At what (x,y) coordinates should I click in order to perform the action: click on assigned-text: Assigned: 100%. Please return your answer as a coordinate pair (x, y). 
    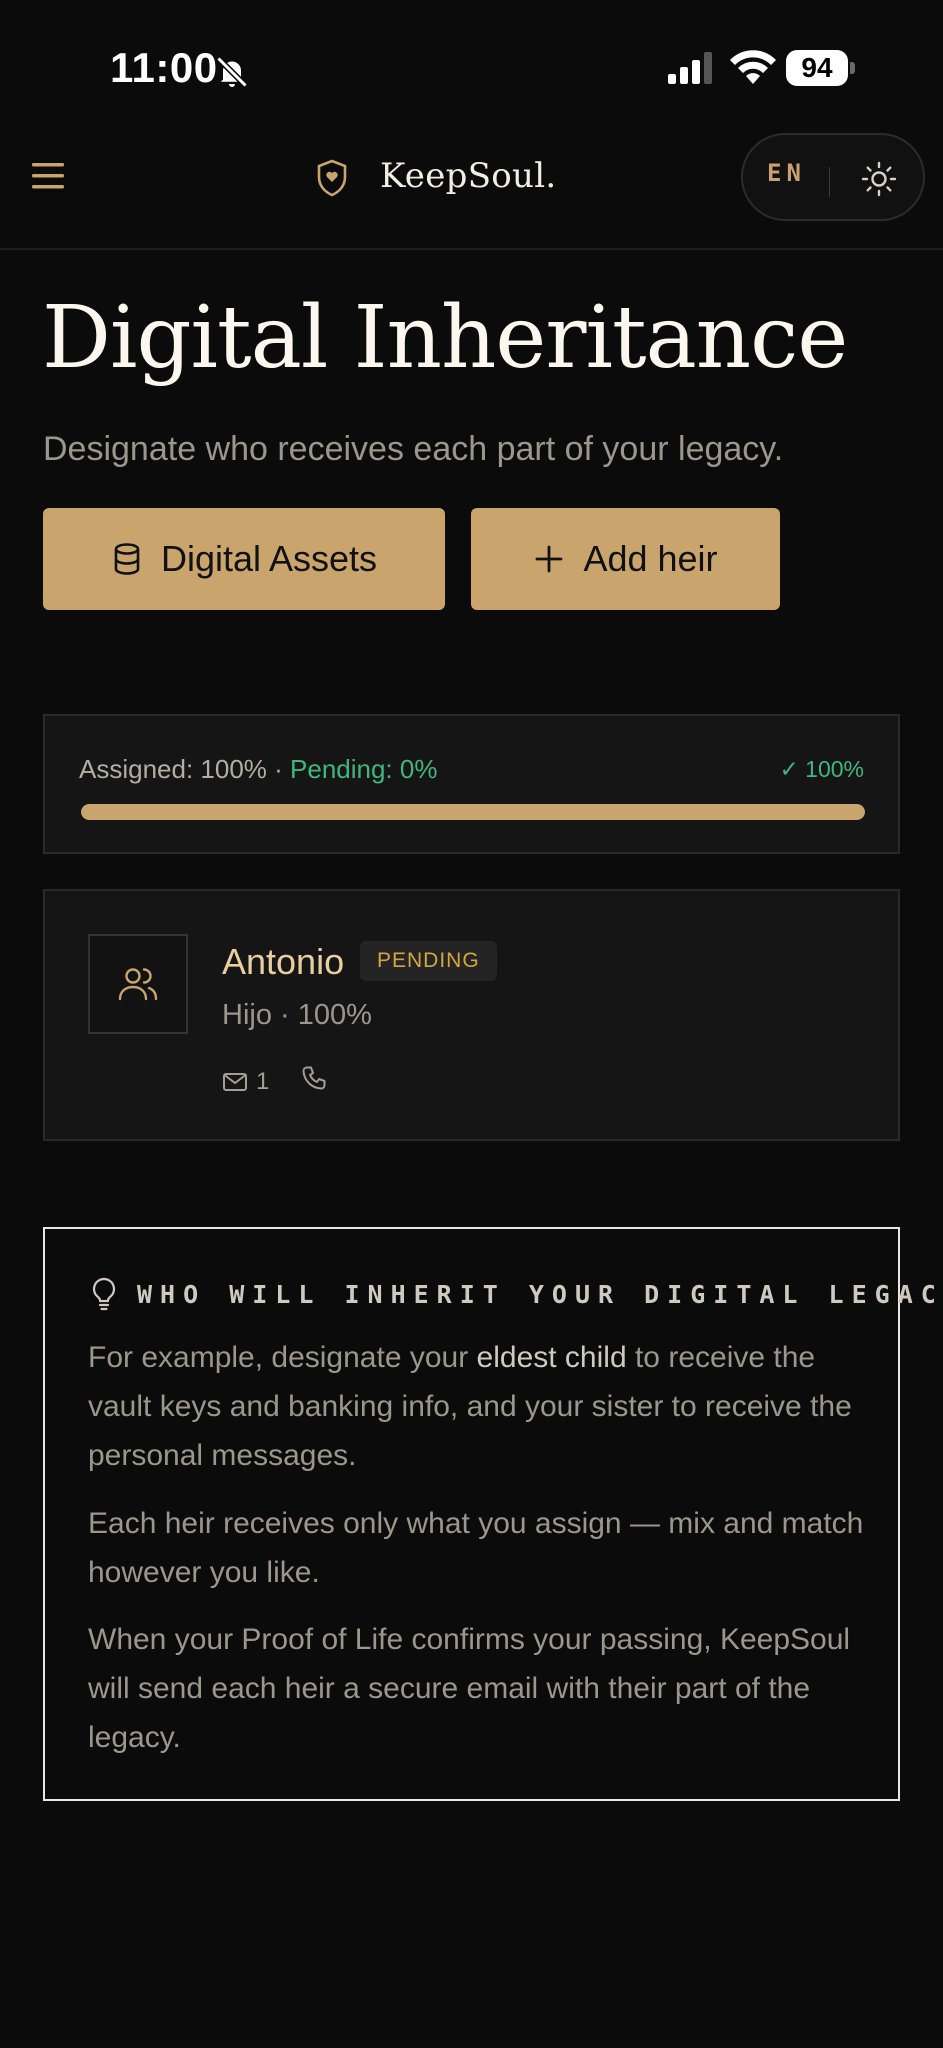
    Looking at the image, I should click on (173, 769).